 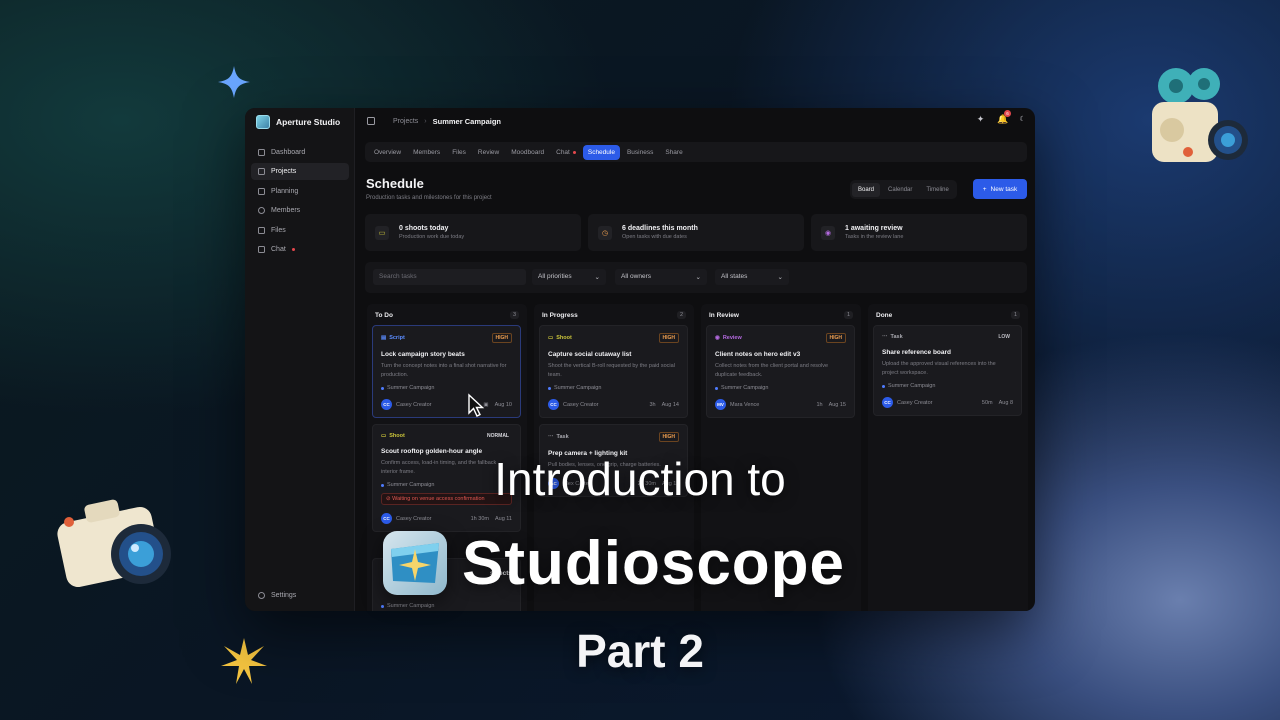 What do you see at coordinates (300, 152) in the screenshot?
I see `sidebar-item-dashboard: Dashboard` at bounding box center [300, 152].